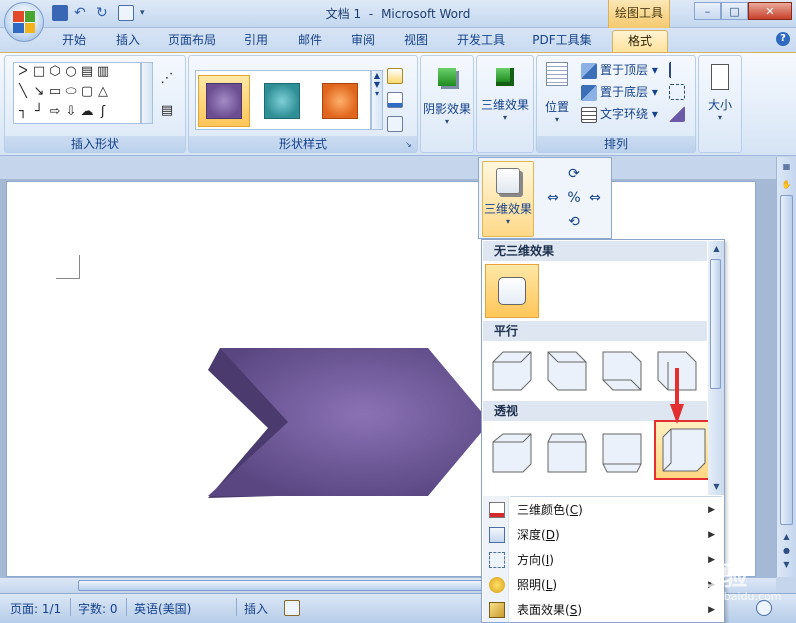  What do you see at coordinates (292, 608) in the screenshot?
I see `macro-record-icon` at bounding box center [292, 608].